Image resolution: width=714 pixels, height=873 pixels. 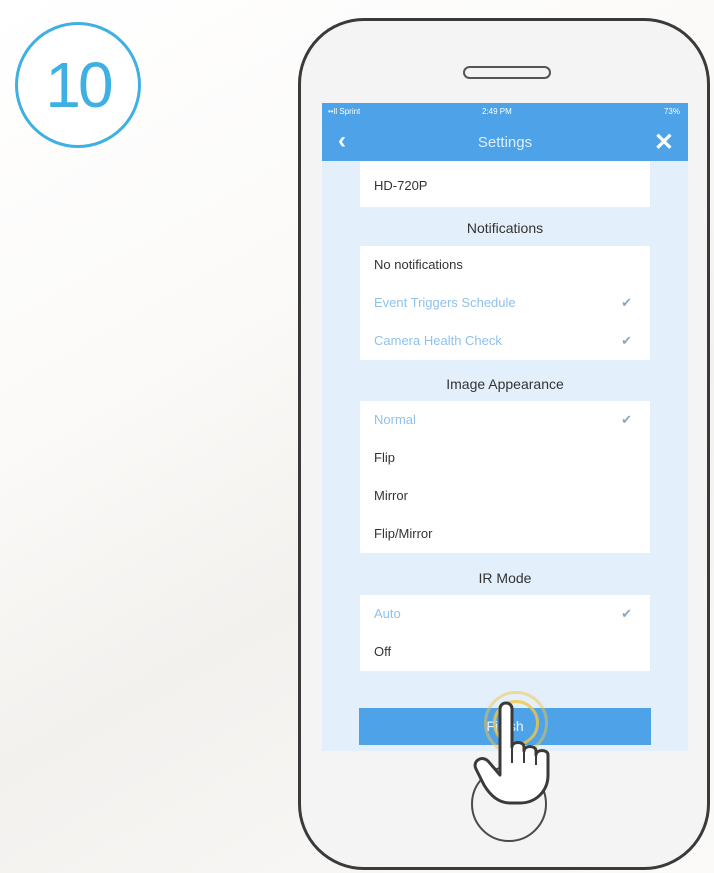 I want to click on option-label: Off, so click(x=383, y=651).